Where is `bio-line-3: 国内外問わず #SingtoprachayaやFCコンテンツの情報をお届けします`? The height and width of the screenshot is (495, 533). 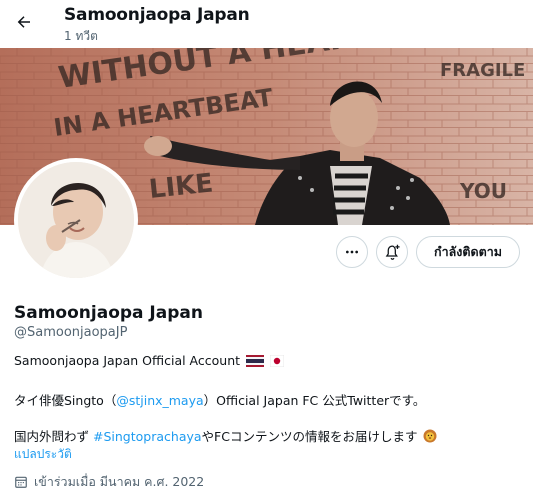 bio-line-3: 国内外問わず #SingtoprachayaやFCコンテンツの情報をお届けします is located at coordinates (225, 435).